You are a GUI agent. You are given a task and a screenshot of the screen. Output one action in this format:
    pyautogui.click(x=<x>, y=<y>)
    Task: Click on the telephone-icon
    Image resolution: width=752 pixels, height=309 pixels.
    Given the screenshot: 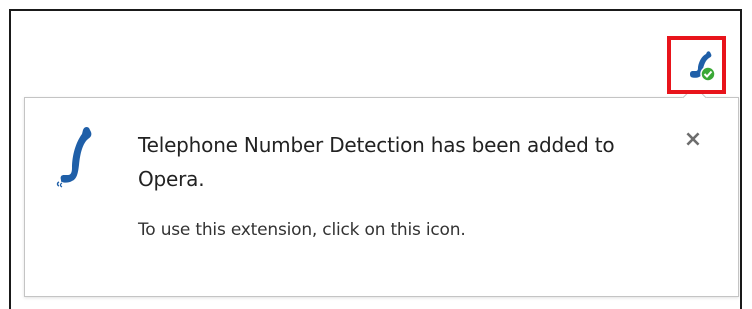 What is the action you would take?
    pyautogui.click(x=74, y=157)
    